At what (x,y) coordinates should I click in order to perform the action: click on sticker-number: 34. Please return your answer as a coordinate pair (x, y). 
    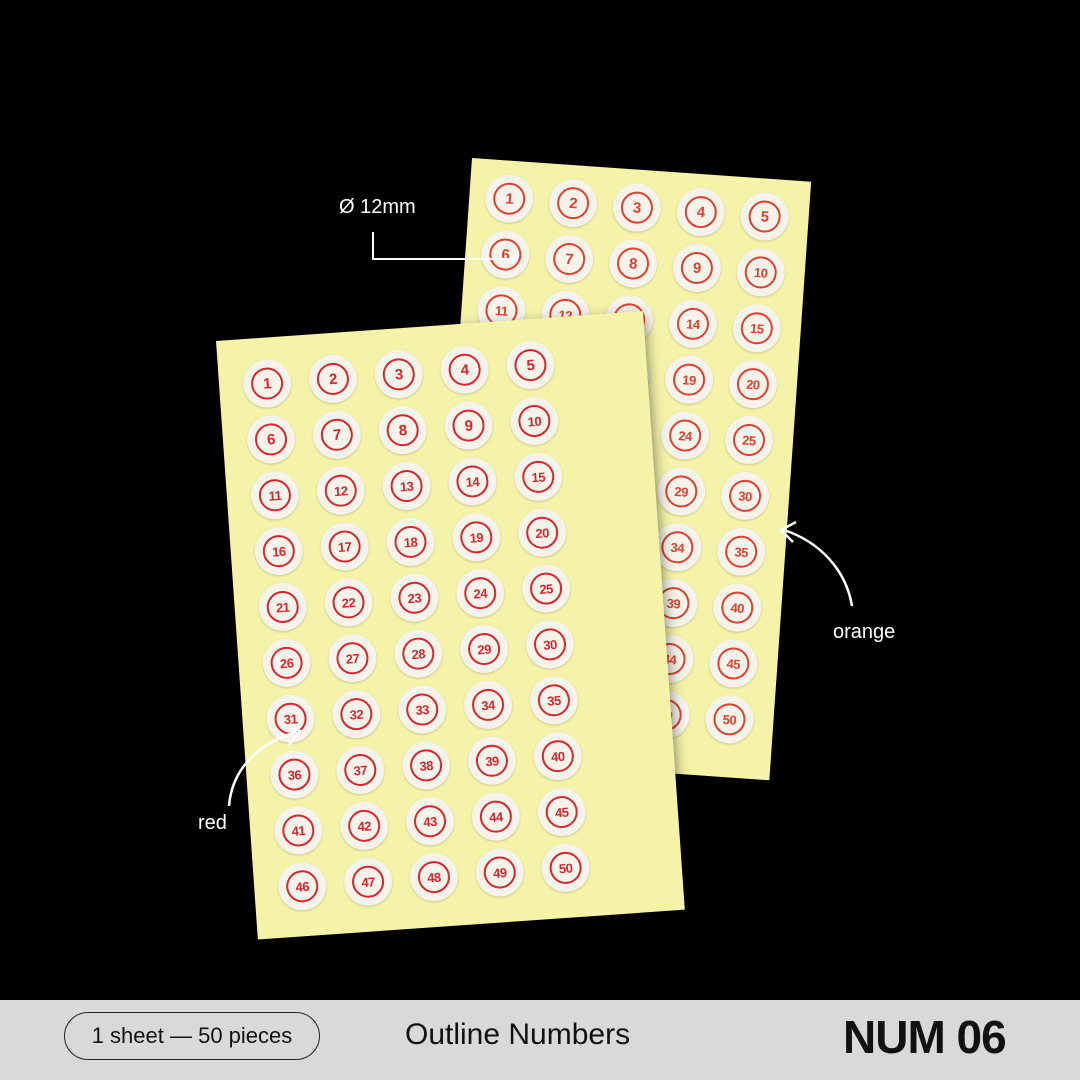
    Looking at the image, I should click on (488, 704).